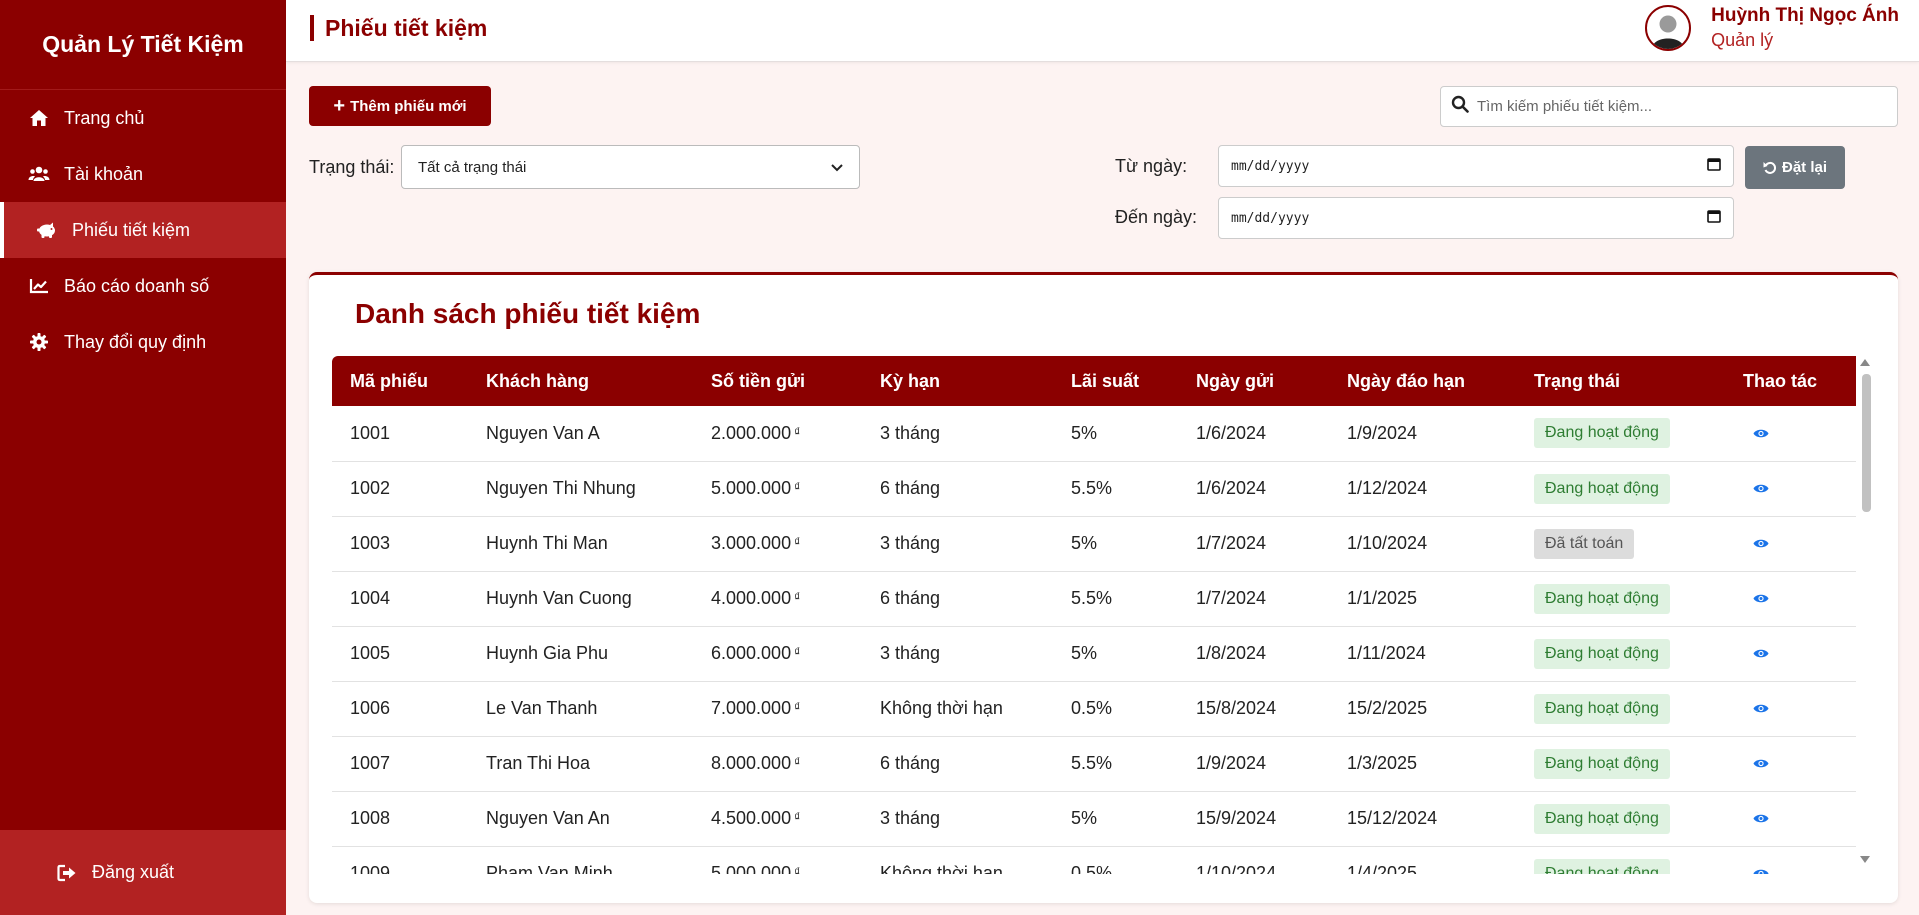 This screenshot has height=915, width=1919. What do you see at coordinates (1865, 362) in the screenshot?
I see `scroll-up-arrow-icon` at bounding box center [1865, 362].